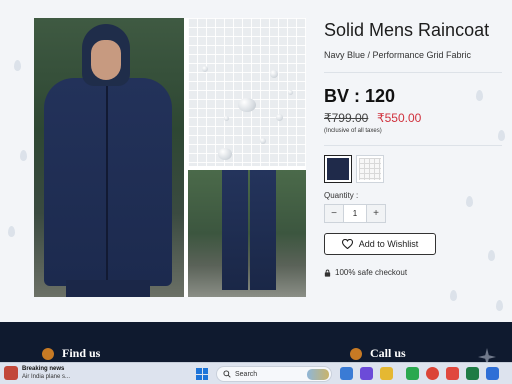 The image size is (512, 384). What do you see at coordinates (334, 213) in the screenshot?
I see `decrement-button: −` at bounding box center [334, 213].